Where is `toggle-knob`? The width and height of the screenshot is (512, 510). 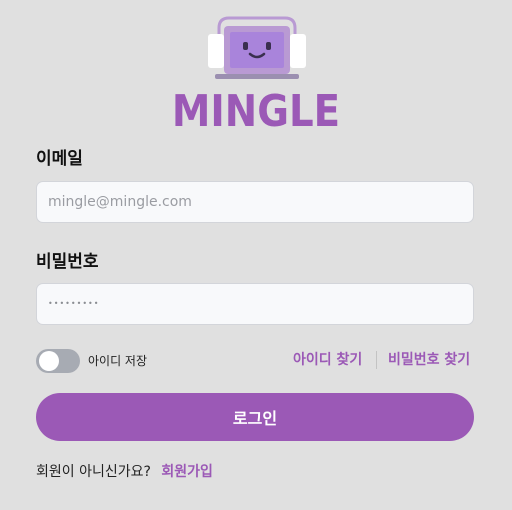 toggle-knob is located at coordinates (49, 361).